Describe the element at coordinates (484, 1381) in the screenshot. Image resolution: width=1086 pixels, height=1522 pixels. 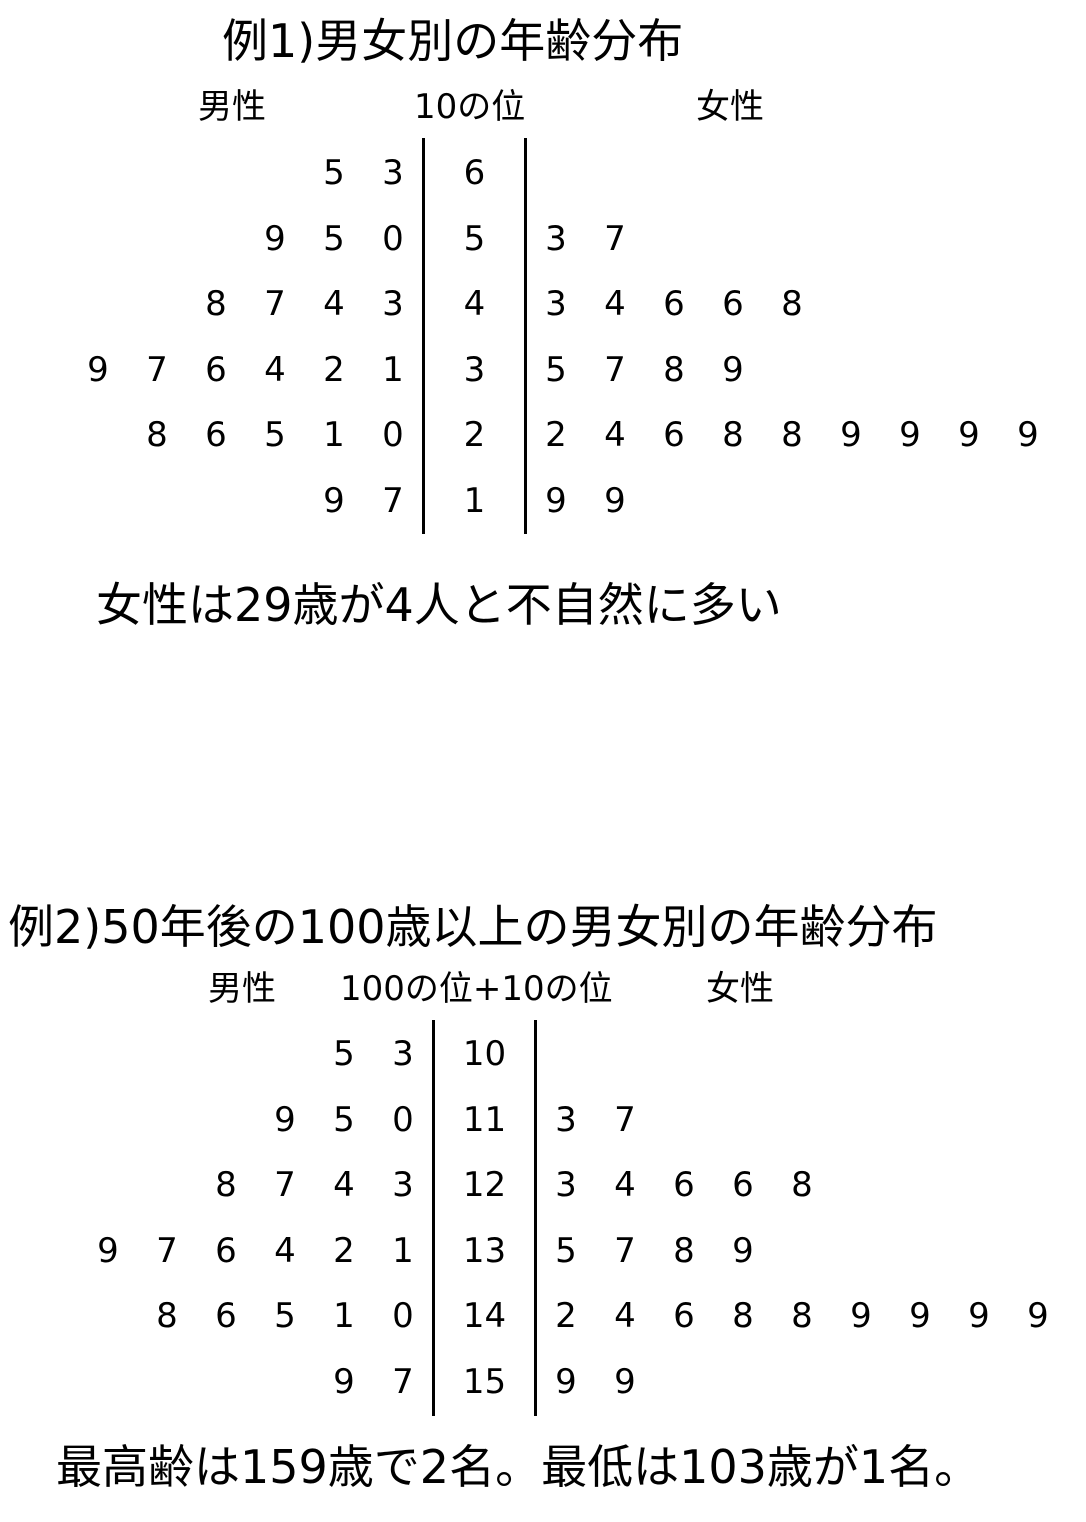
I see `chart2-stem: 15` at that location.